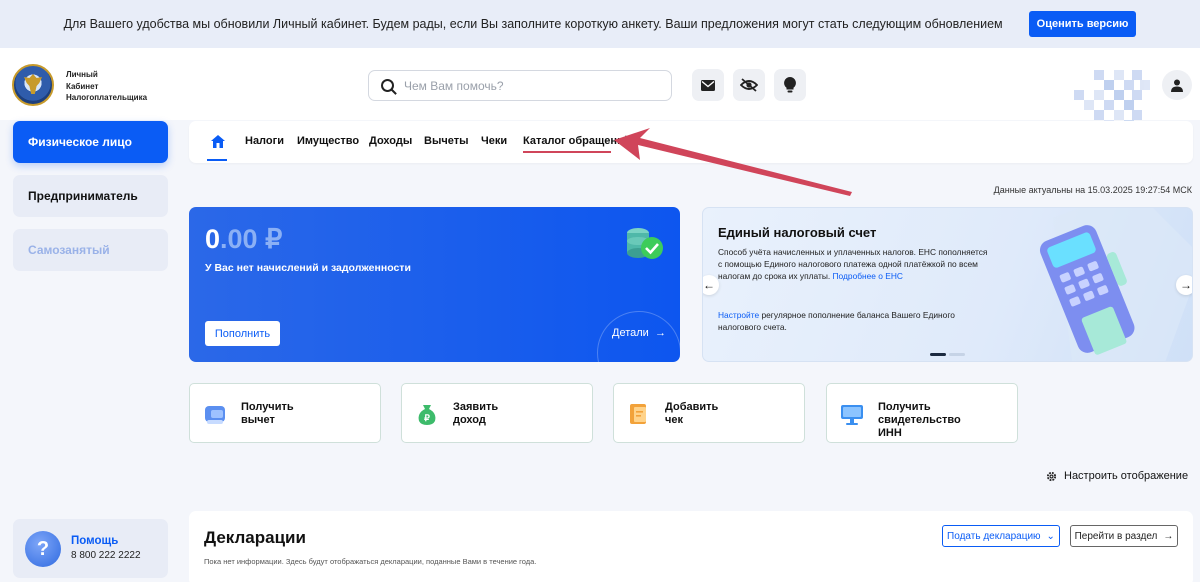  What do you see at coordinates (43, 549) in the screenshot?
I see `question-icon: ?` at bounding box center [43, 549].